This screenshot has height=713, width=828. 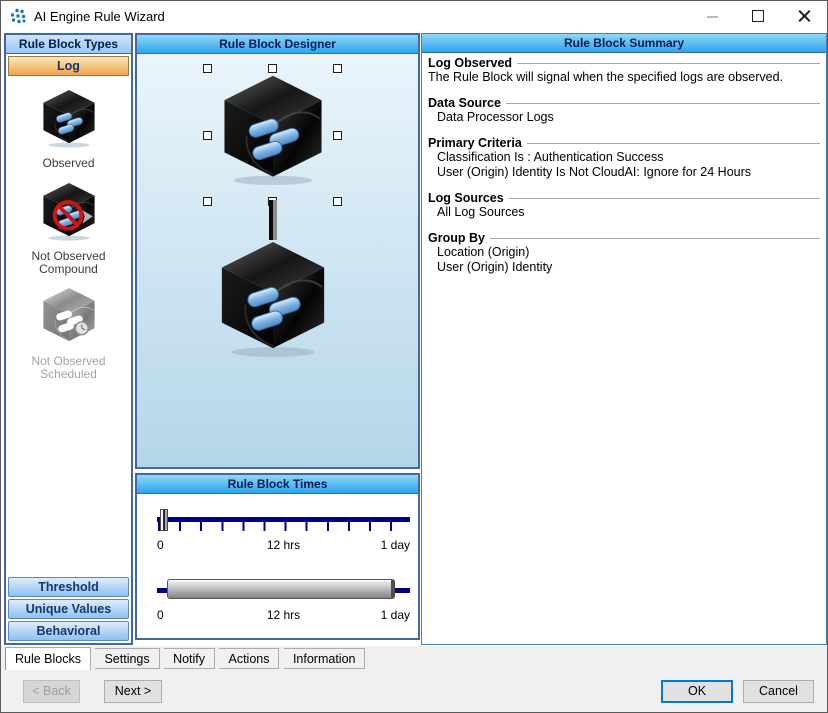 I want to click on rule-category-buttons: Threshold Unique Values Behavioral, so click(x=68, y=608).